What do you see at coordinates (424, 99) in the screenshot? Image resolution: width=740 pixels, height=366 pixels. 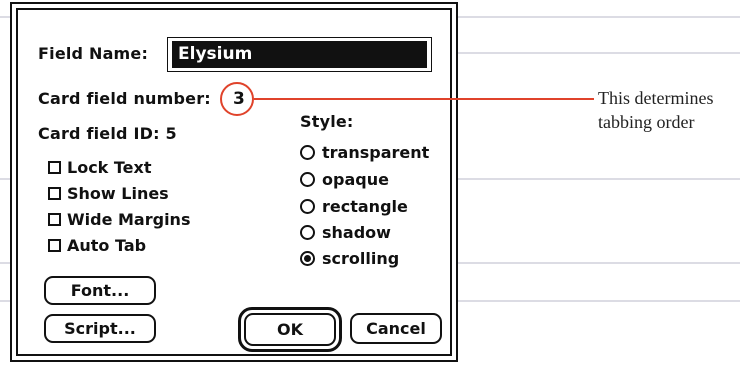 I see `callout-line` at bounding box center [424, 99].